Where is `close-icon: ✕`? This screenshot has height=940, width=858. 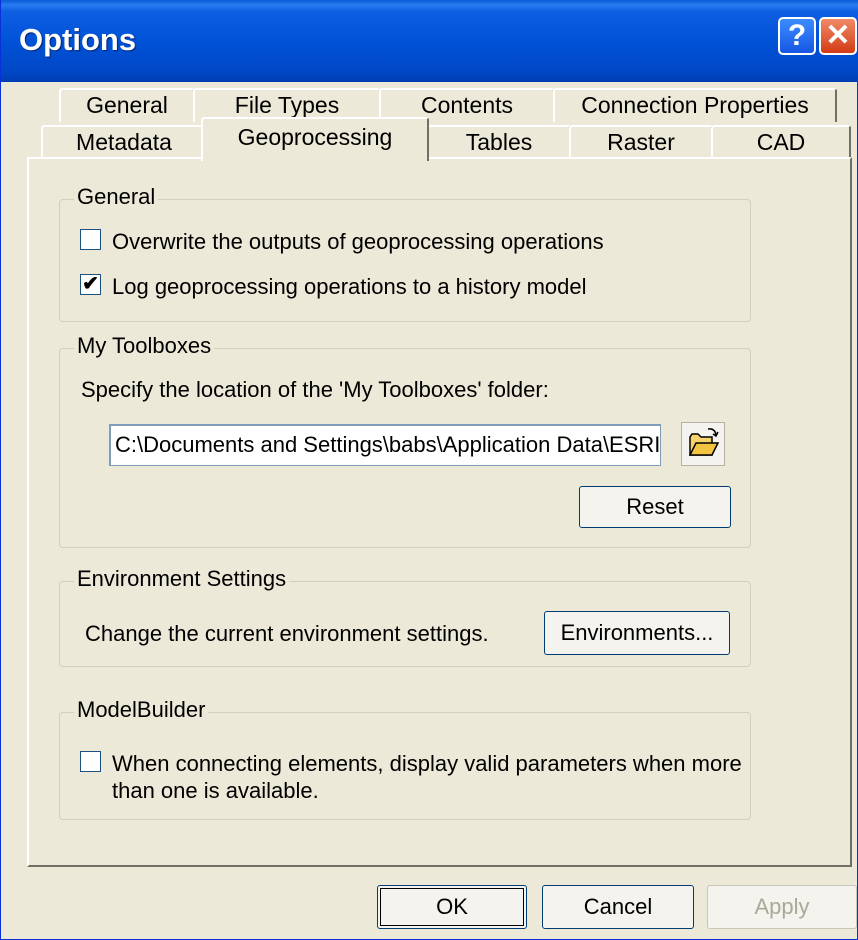
close-icon: ✕ is located at coordinates (838, 35).